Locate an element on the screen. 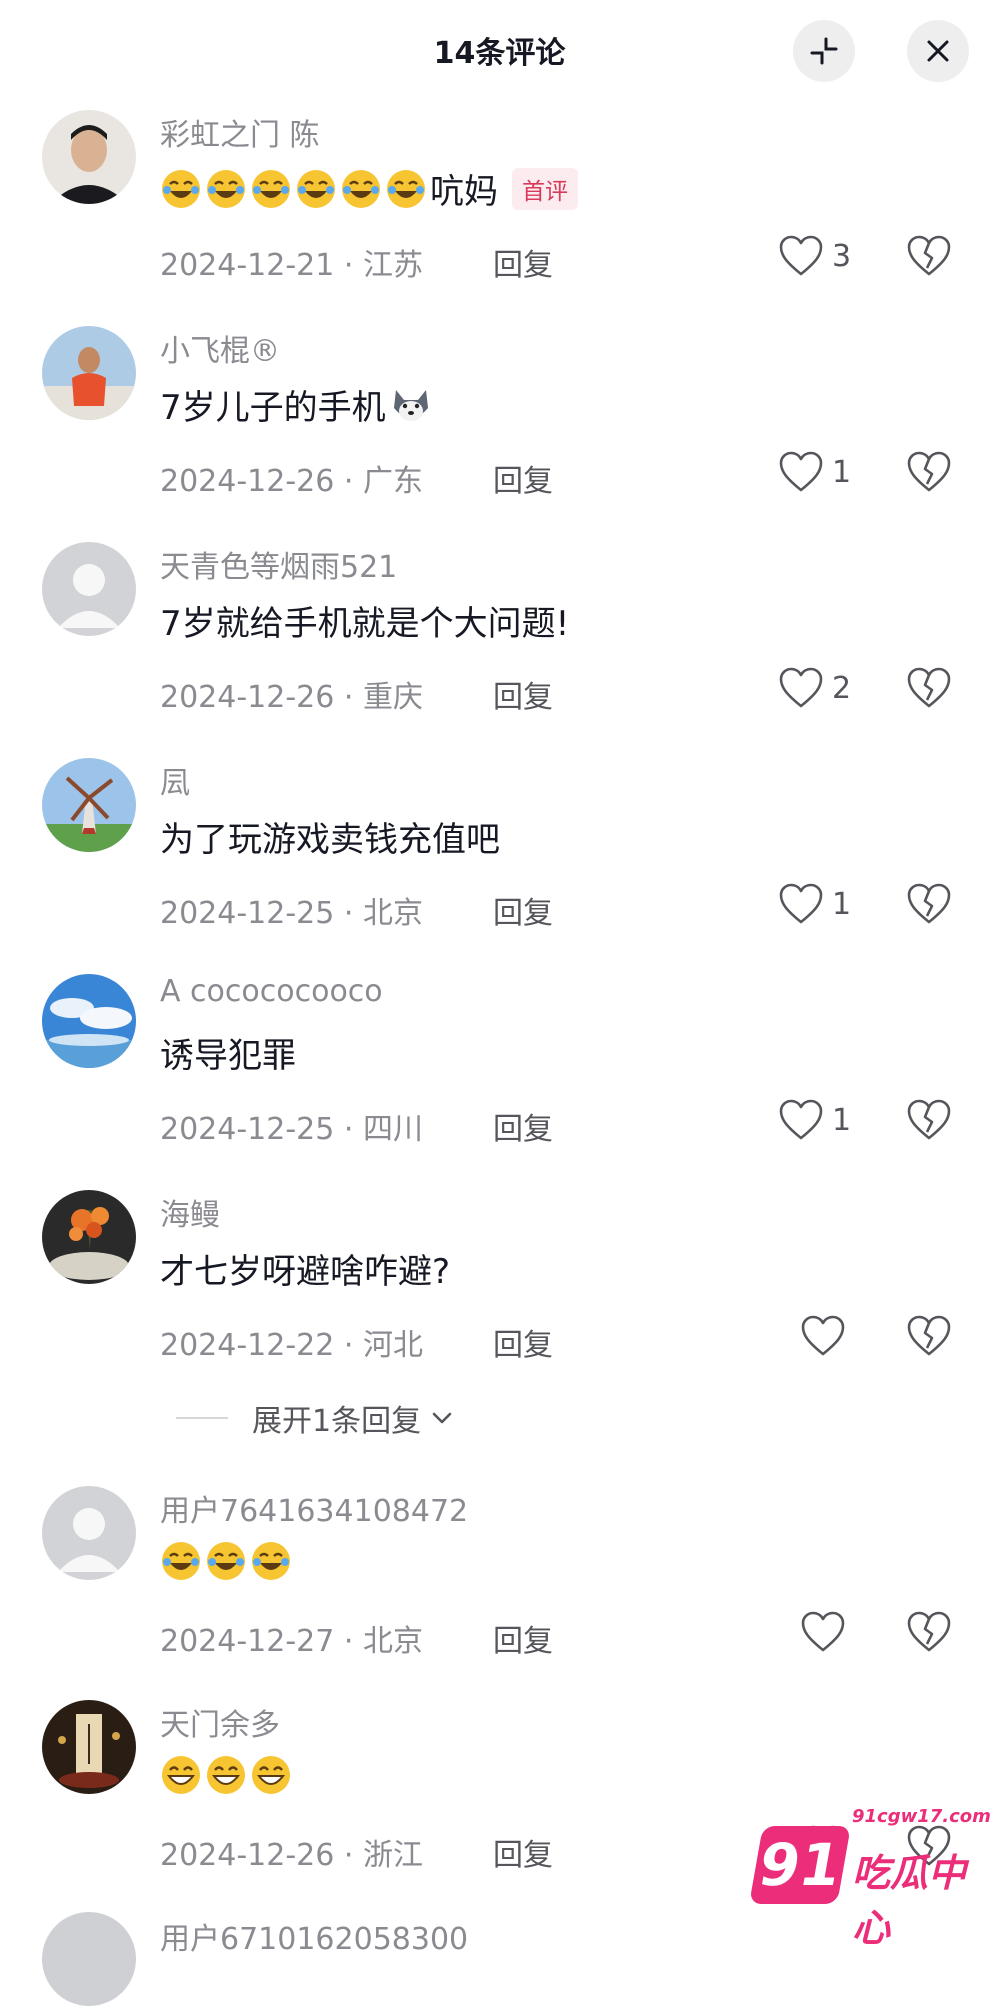 The height and width of the screenshot is (2006, 999). comment-text-content: 才七岁呀避啥咋避? is located at coordinates (305, 1272).